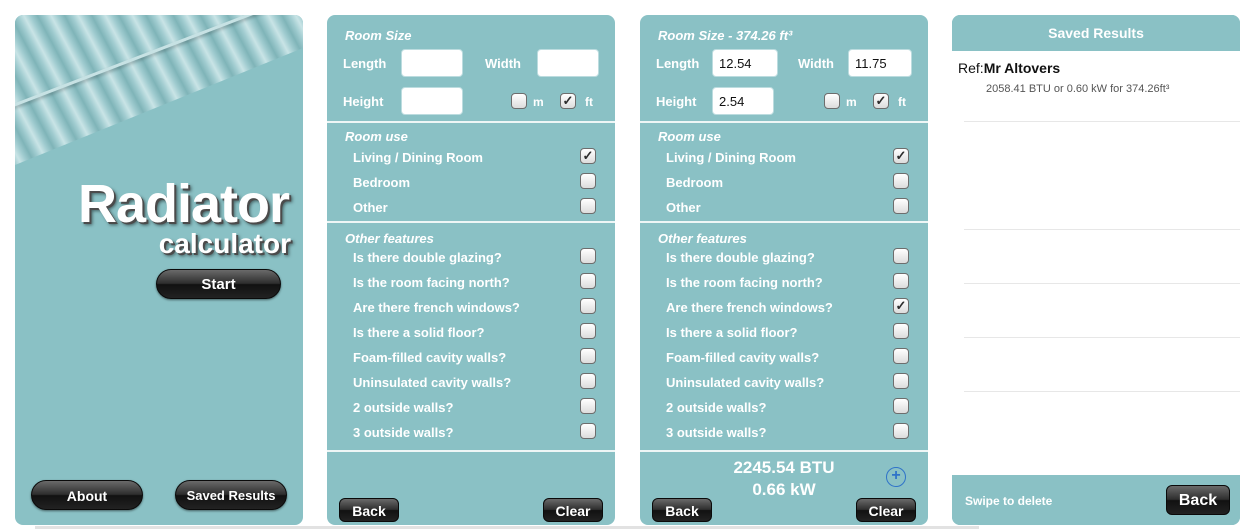 The width and height of the screenshot is (1251, 529). Describe the element at coordinates (1078, 89) in the screenshot. I see `saved-entry-detail: 2058.41 BTU or 0.60 kW for 374.26ft³` at that location.